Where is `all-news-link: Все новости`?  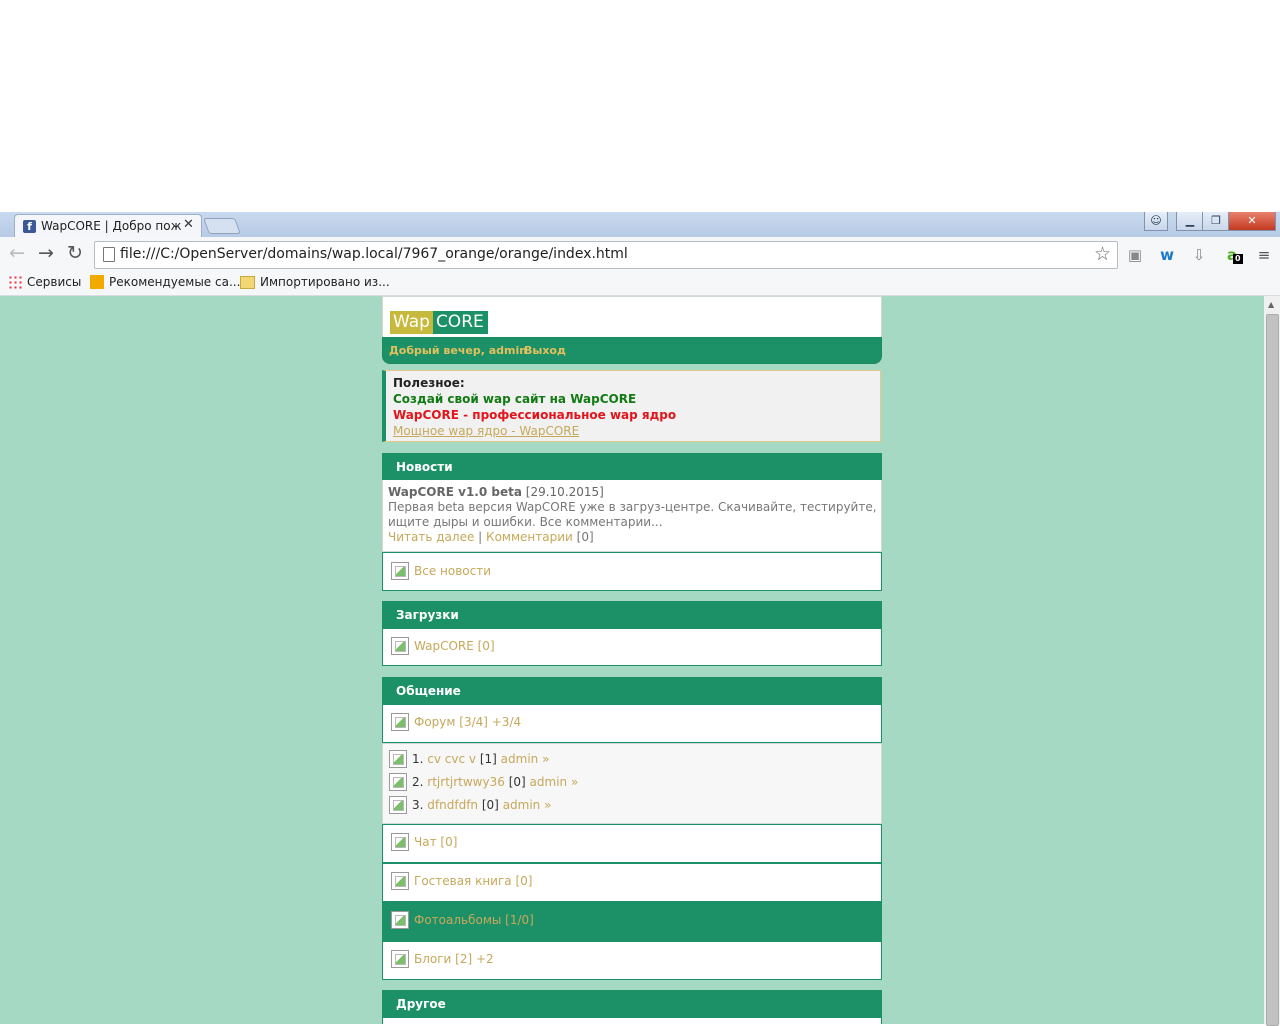 all-news-link: Все новости is located at coordinates (452, 571).